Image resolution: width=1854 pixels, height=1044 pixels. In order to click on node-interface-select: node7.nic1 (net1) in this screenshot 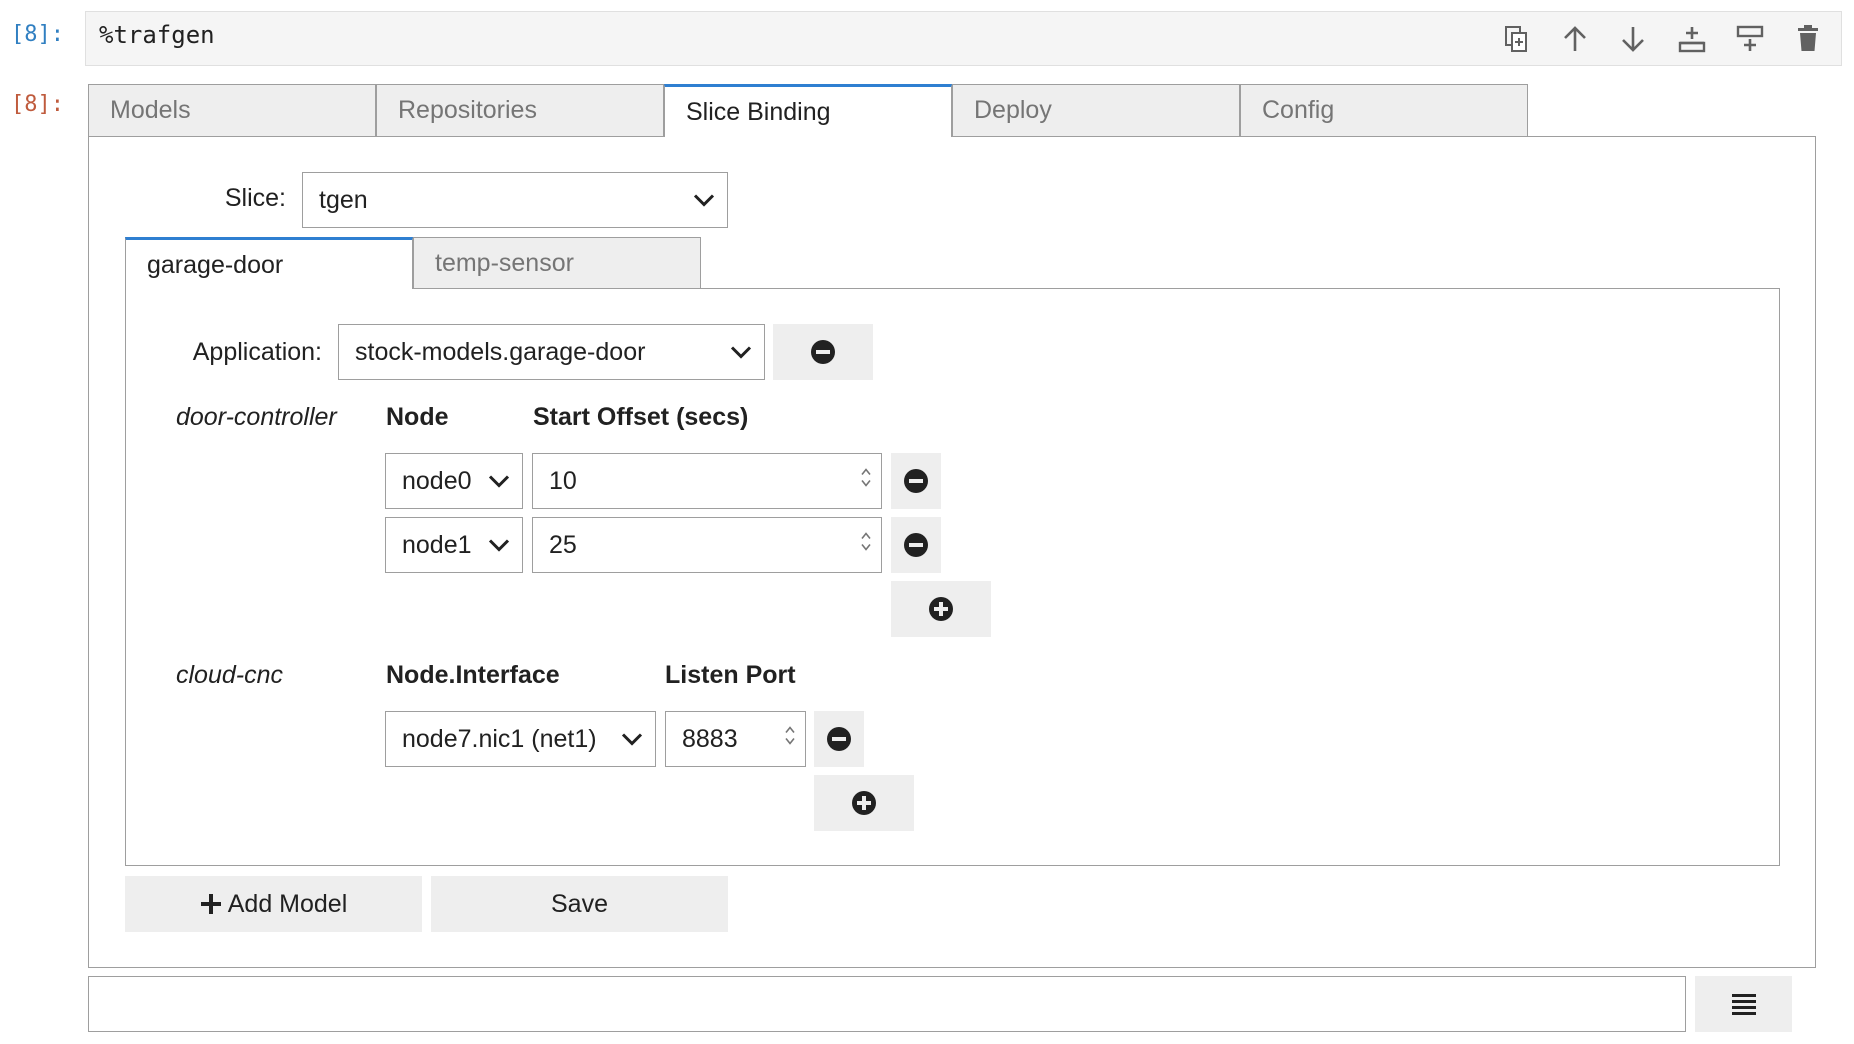, I will do `click(520, 739)`.